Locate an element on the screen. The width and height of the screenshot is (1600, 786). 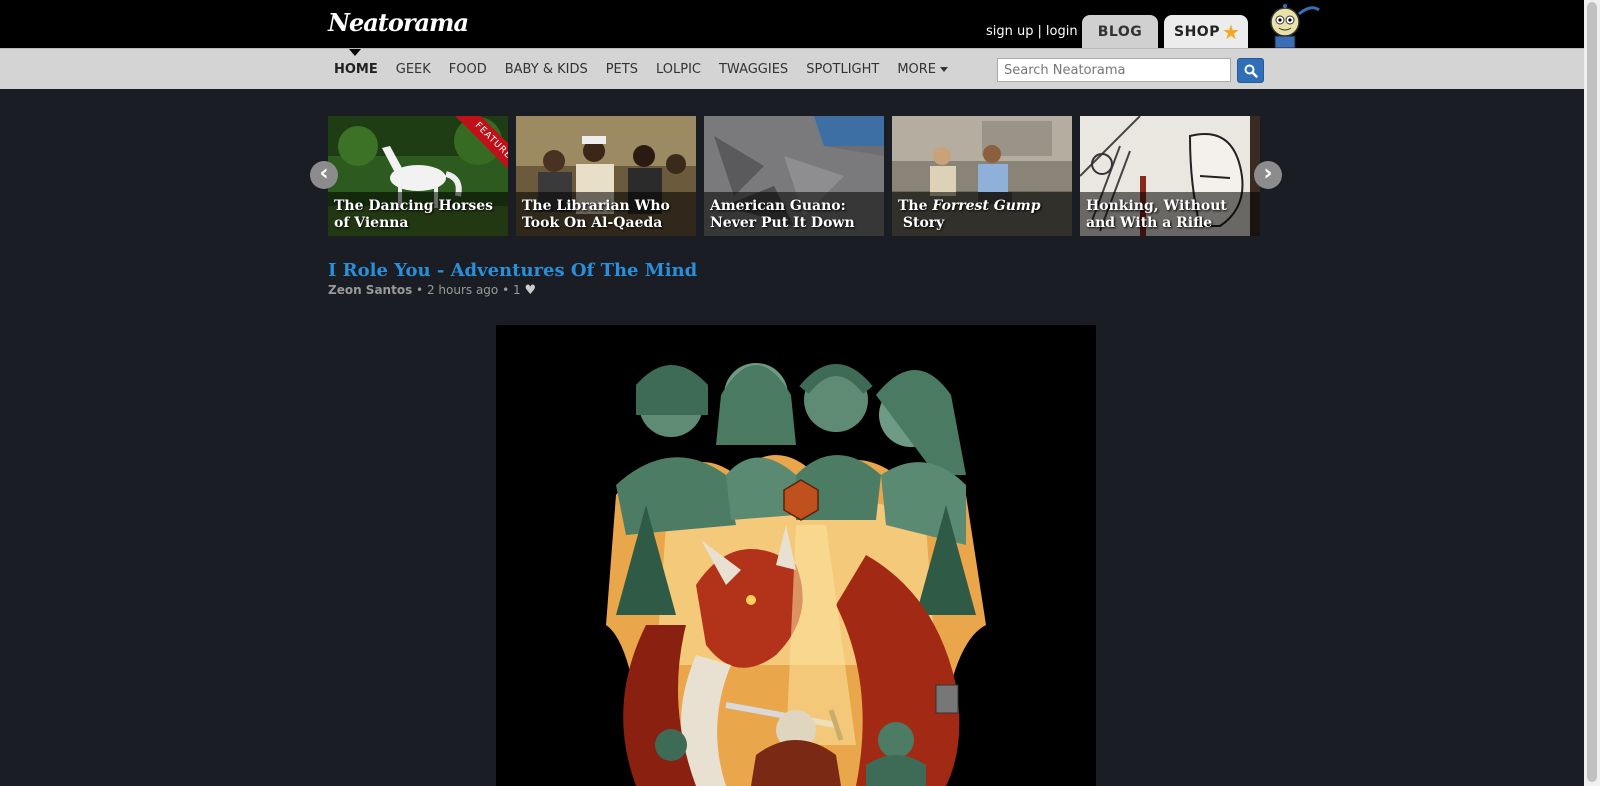
star-icon: ★ is located at coordinates (1231, 31).